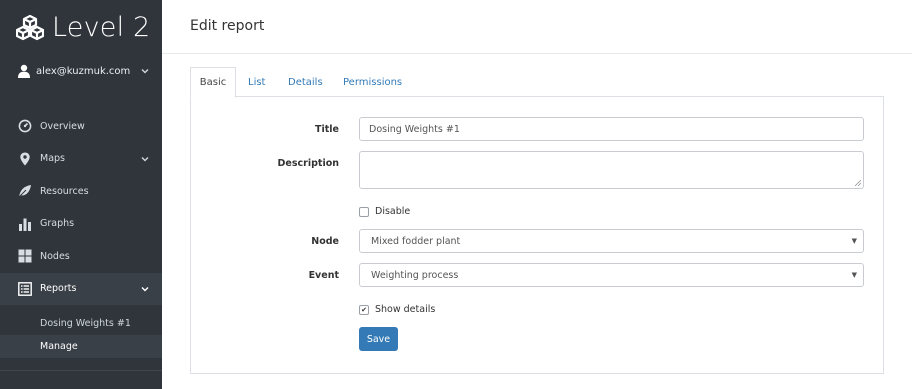 The height and width of the screenshot is (389, 912). What do you see at coordinates (327, 129) in the screenshot?
I see `title-label: Title` at bounding box center [327, 129].